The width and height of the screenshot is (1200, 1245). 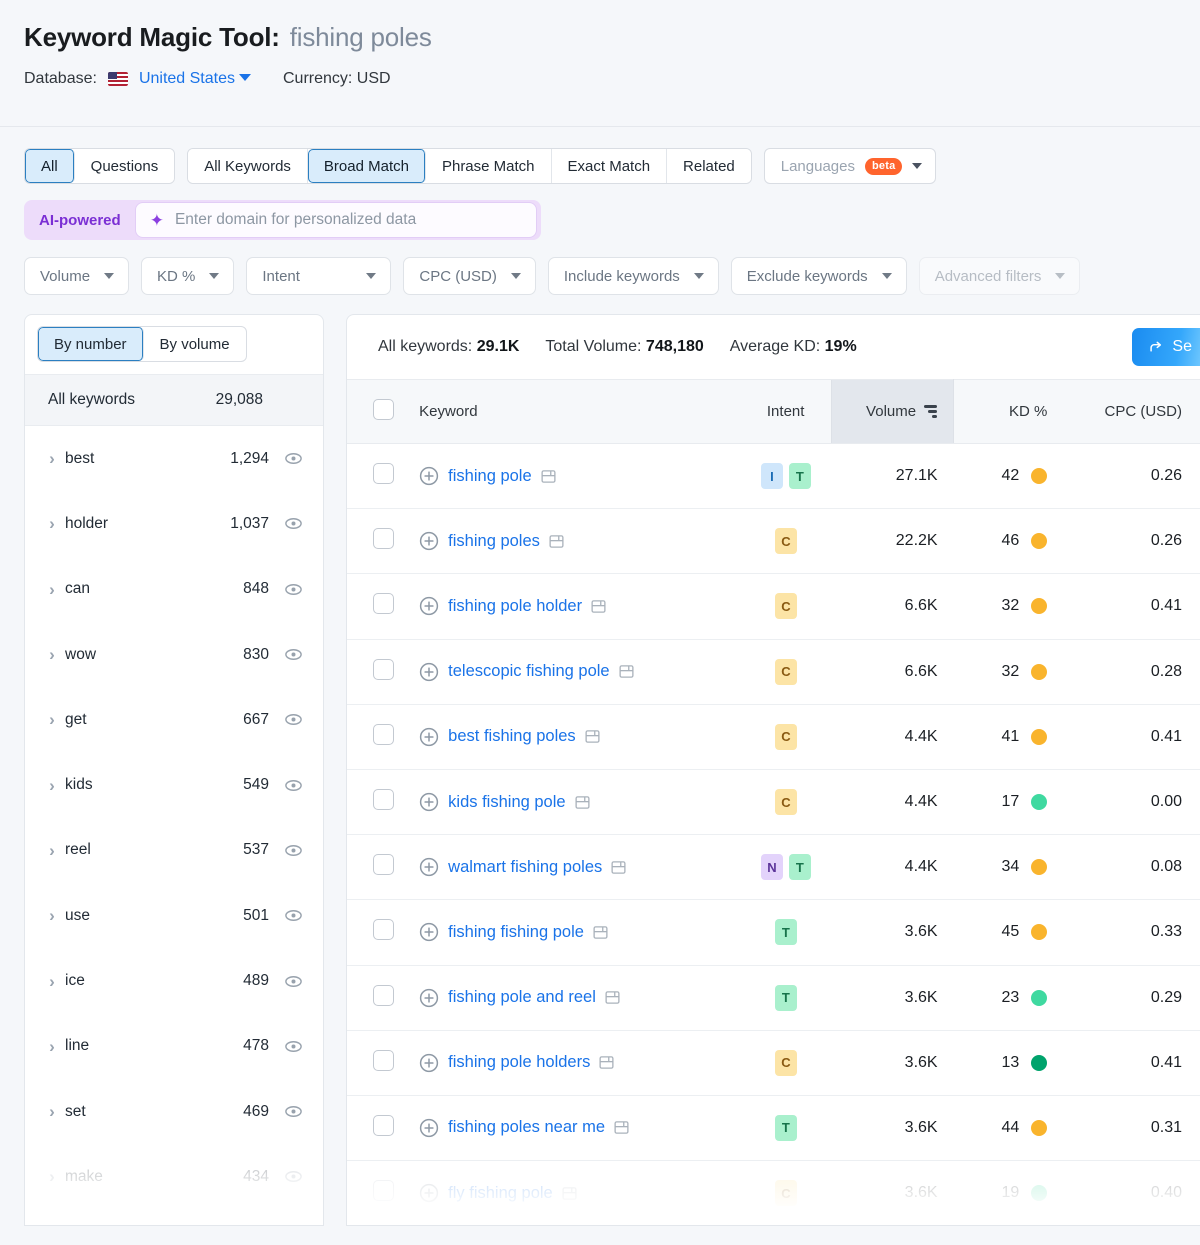 What do you see at coordinates (1131, 411) in the screenshot?
I see `column-header-cpc: CPC (USD)` at bounding box center [1131, 411].